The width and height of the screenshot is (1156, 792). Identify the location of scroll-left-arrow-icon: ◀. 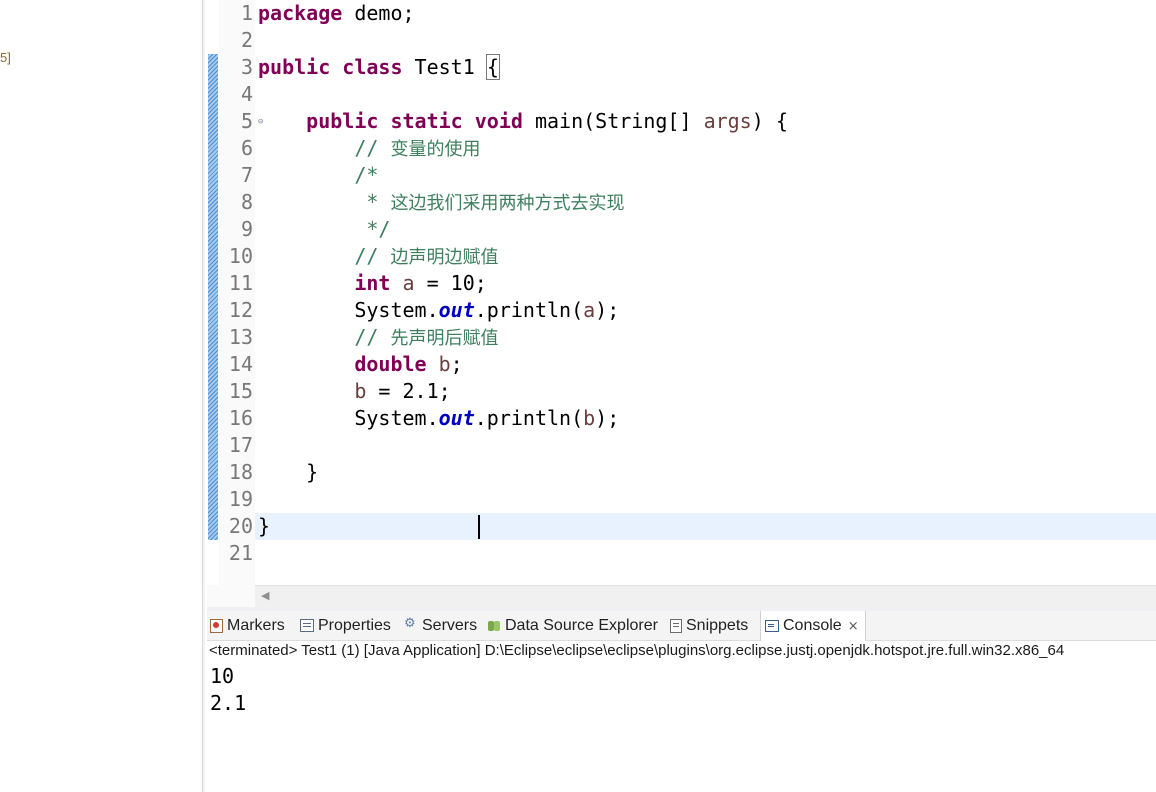
(265, 595).